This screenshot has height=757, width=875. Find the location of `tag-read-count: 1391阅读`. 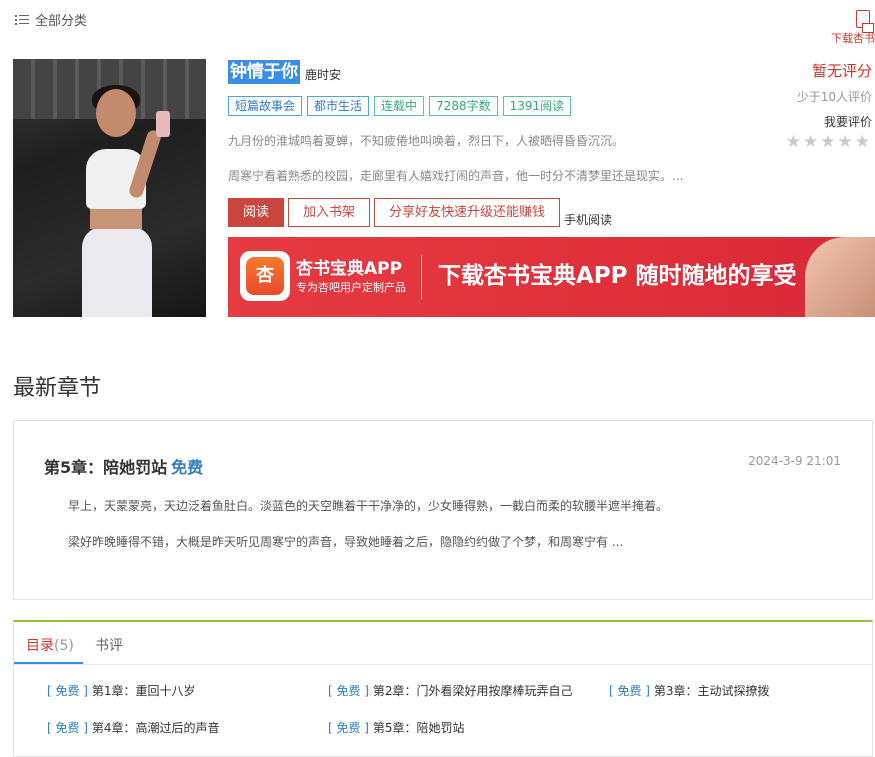

tag-read-count: 1391阅读 is located at coordinates (537, 106).